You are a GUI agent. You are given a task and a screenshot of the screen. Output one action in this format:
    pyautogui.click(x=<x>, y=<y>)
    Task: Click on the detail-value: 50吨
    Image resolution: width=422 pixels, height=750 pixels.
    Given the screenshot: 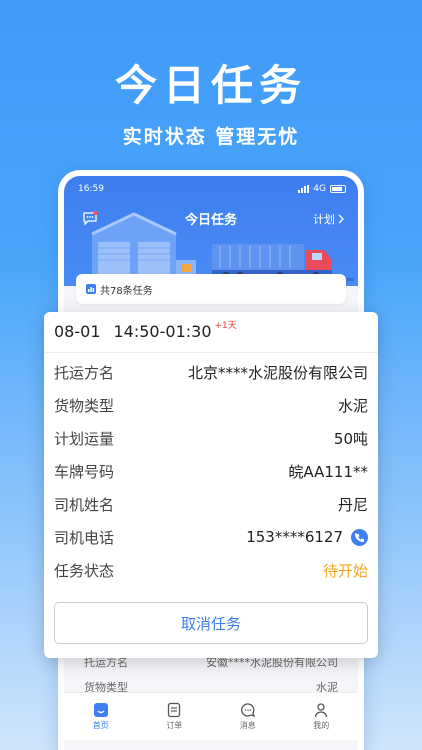 What is the action you would take?
    pyautogui.click(x=350, y=438)
    